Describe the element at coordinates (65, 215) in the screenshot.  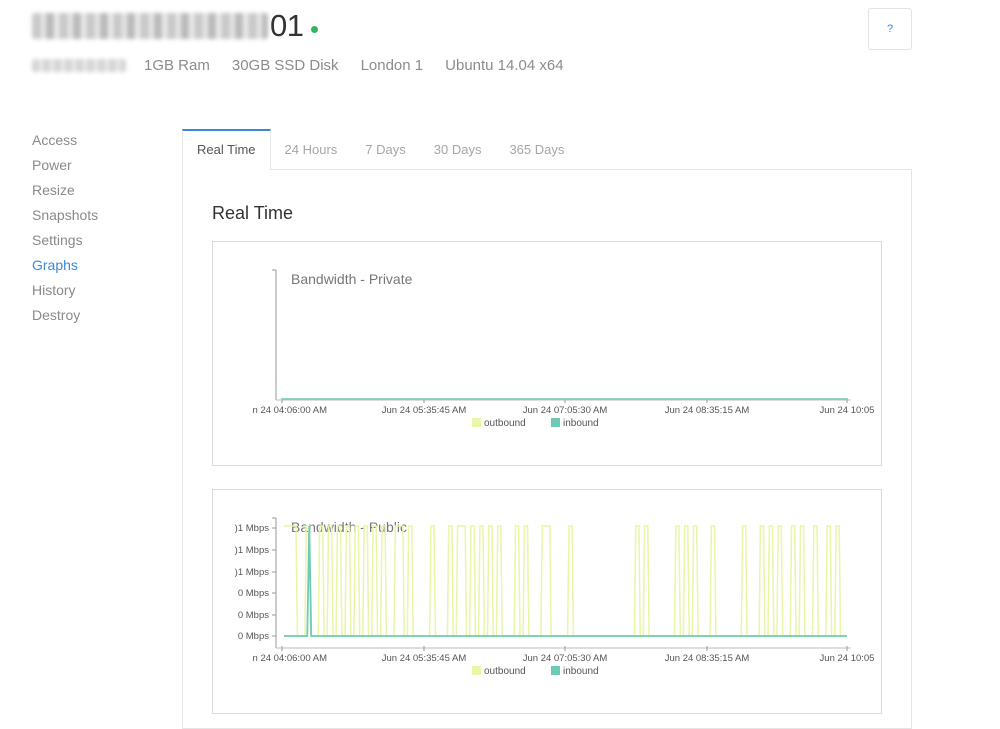
I see `sidebar-item-snapshots: Snapshots` at that location.